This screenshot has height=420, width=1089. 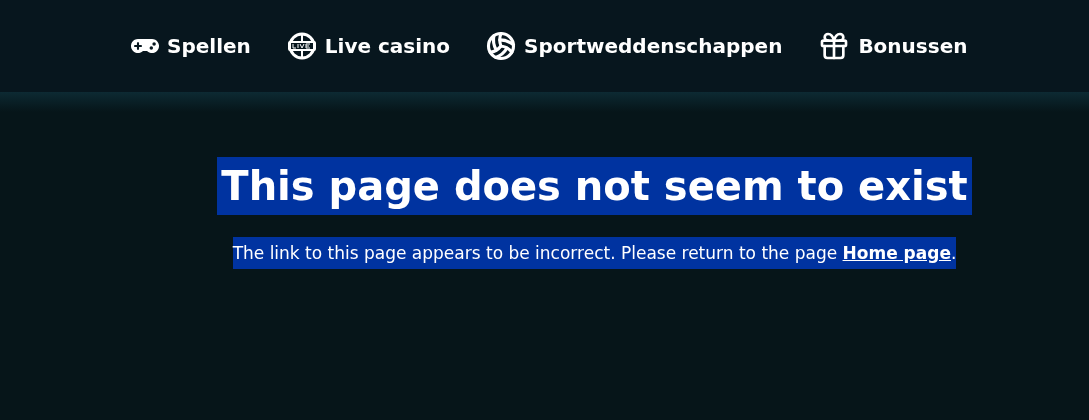 I want to click on nav-link: Live casino, so click(x=368, y=46).